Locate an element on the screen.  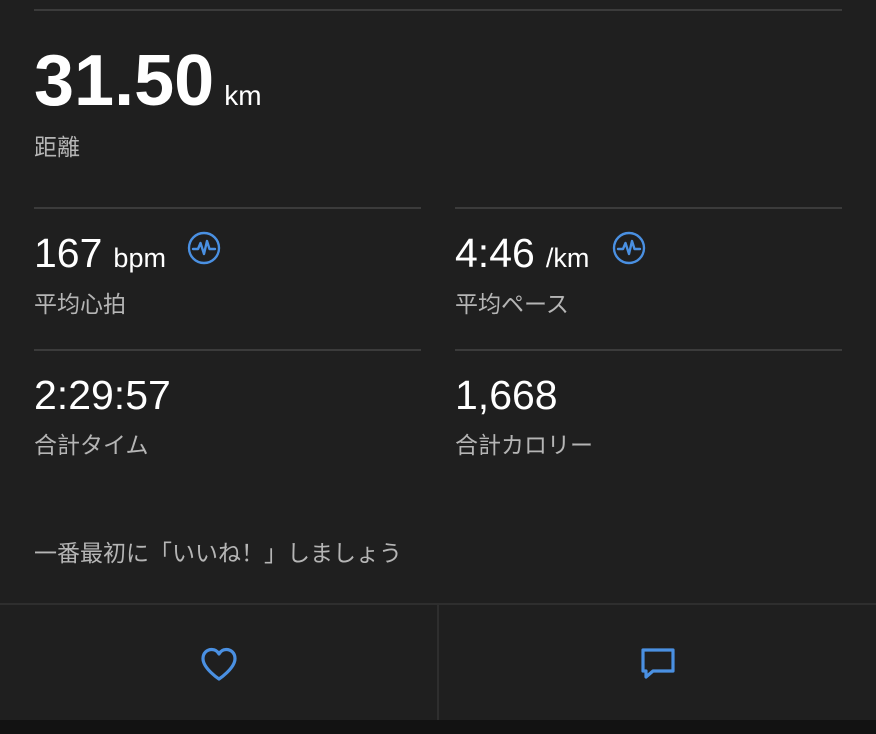
avg-heart-rate-value: 167 is located at coordinates (68, 253).